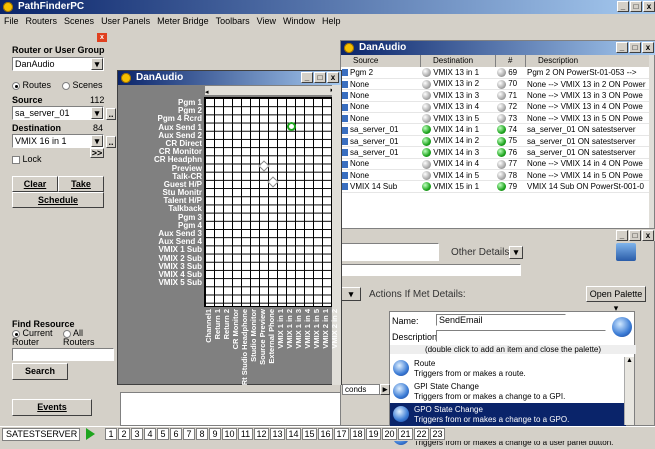  Describe the element at coordinates (508, 368) in the screenshot. I see `palette-item: Route Triggers from or makes a route.` at that location.